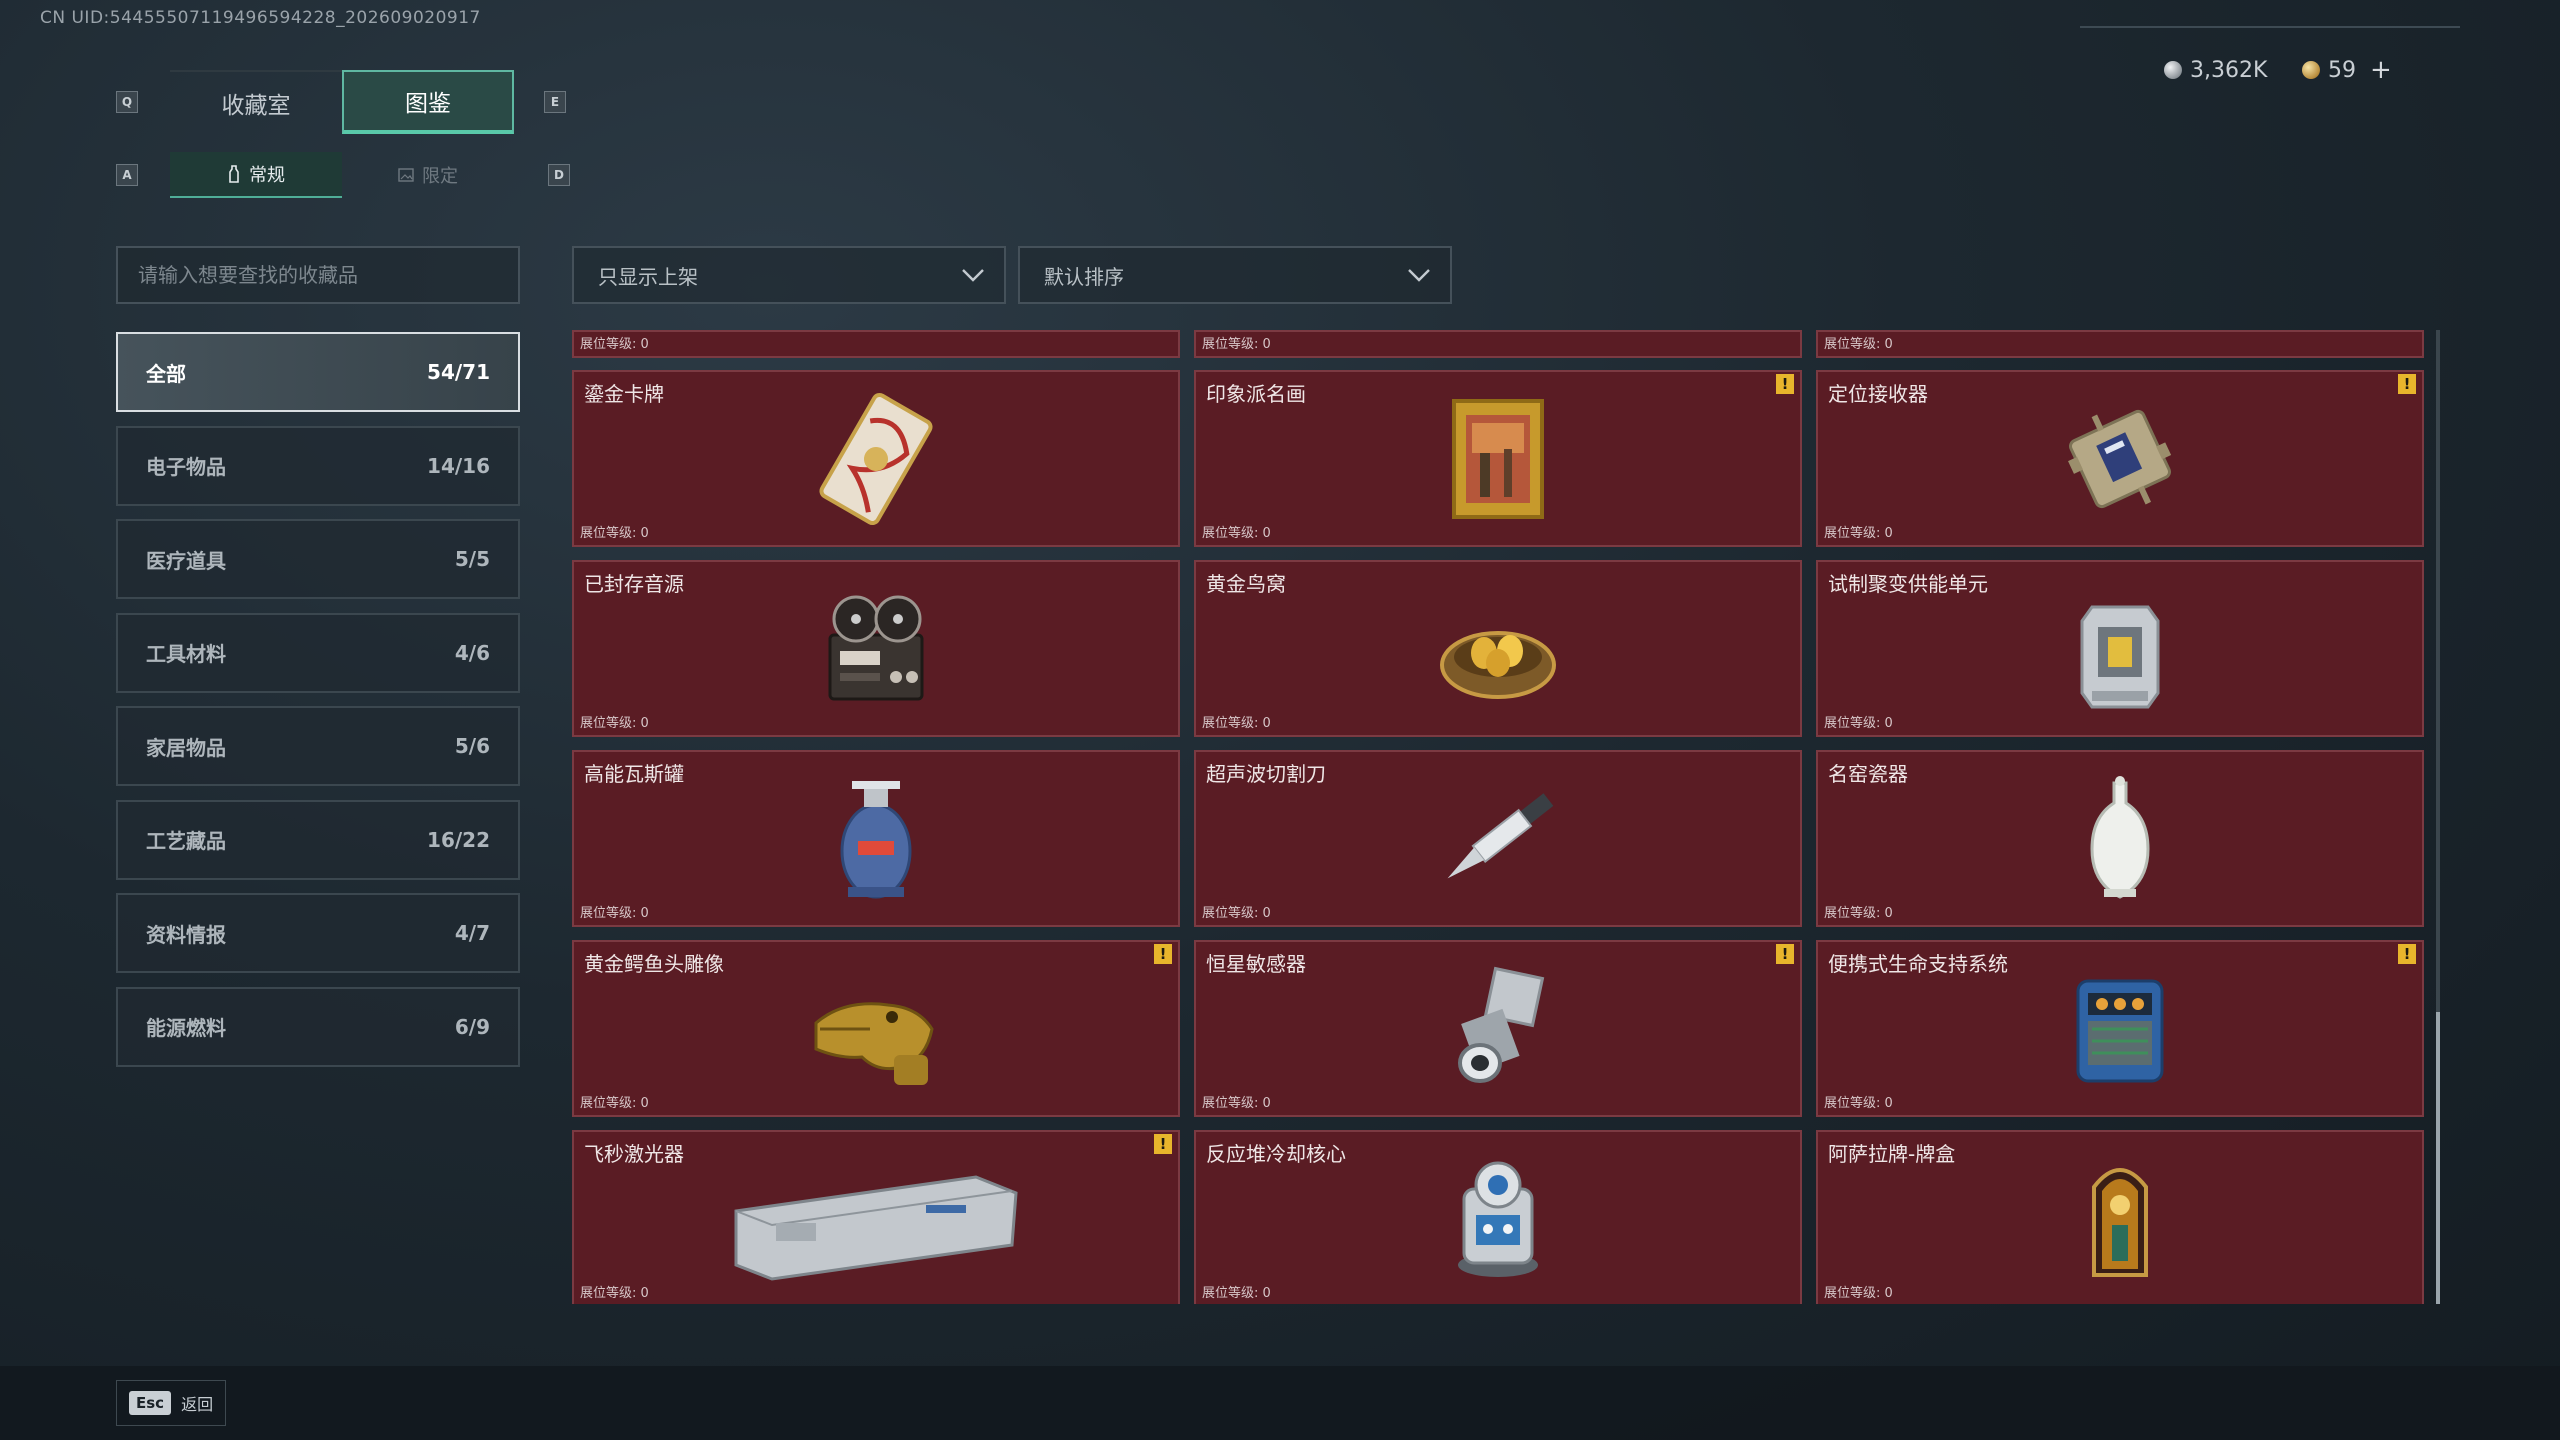 This screenshot has width=2560, height=1440. I want to click on gold-currency: 59 +, so click(2347, 70).